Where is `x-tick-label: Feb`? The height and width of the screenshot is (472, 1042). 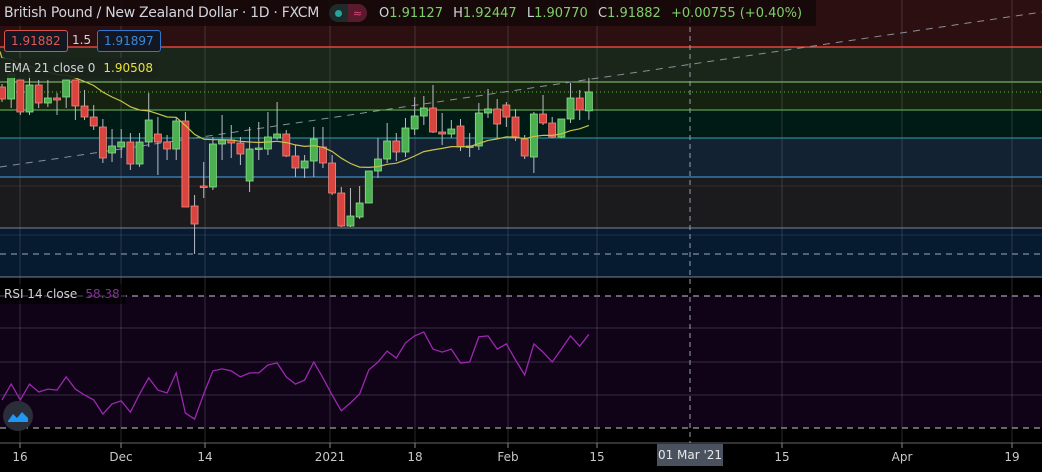
x-tick-label: Feb is located at coordinates (508, 457).